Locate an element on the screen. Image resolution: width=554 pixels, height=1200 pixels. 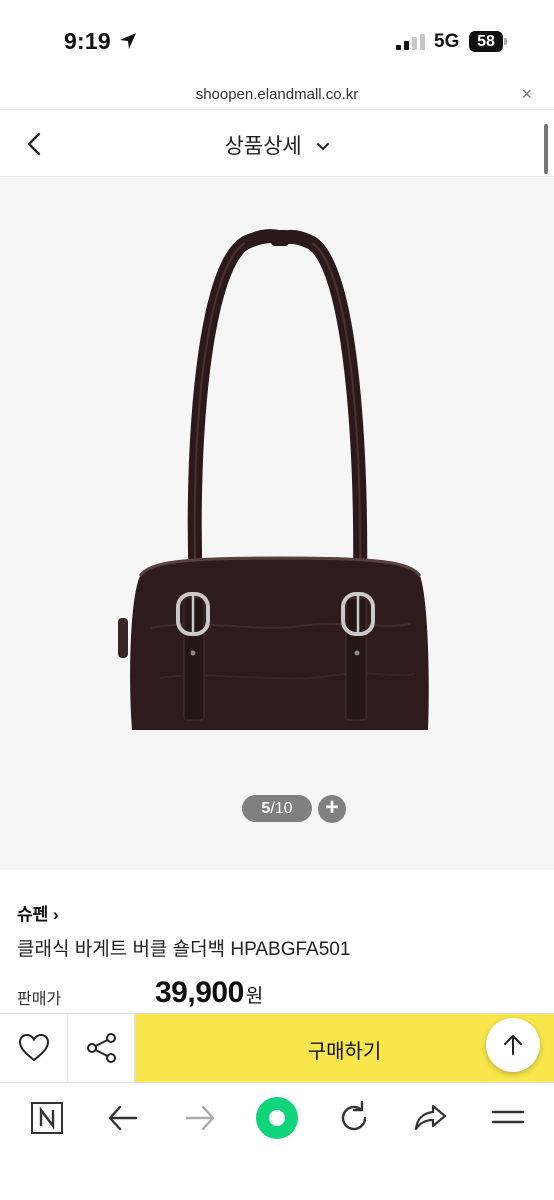
url-text: shoopen.elandmall.co.kr is located at coordinates (277, 94).